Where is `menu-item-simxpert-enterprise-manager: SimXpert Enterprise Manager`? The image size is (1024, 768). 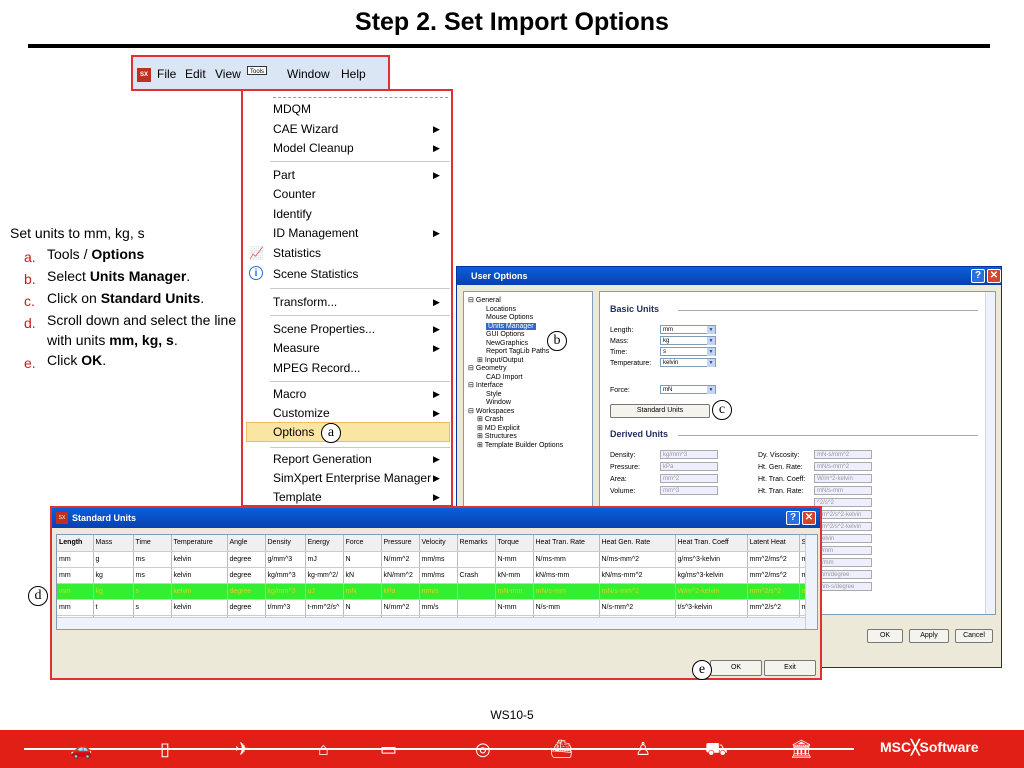
menu-item-simxpert-enterprise-manager: SimXpert Enterprise Manager is located at coordinates (352, 478).